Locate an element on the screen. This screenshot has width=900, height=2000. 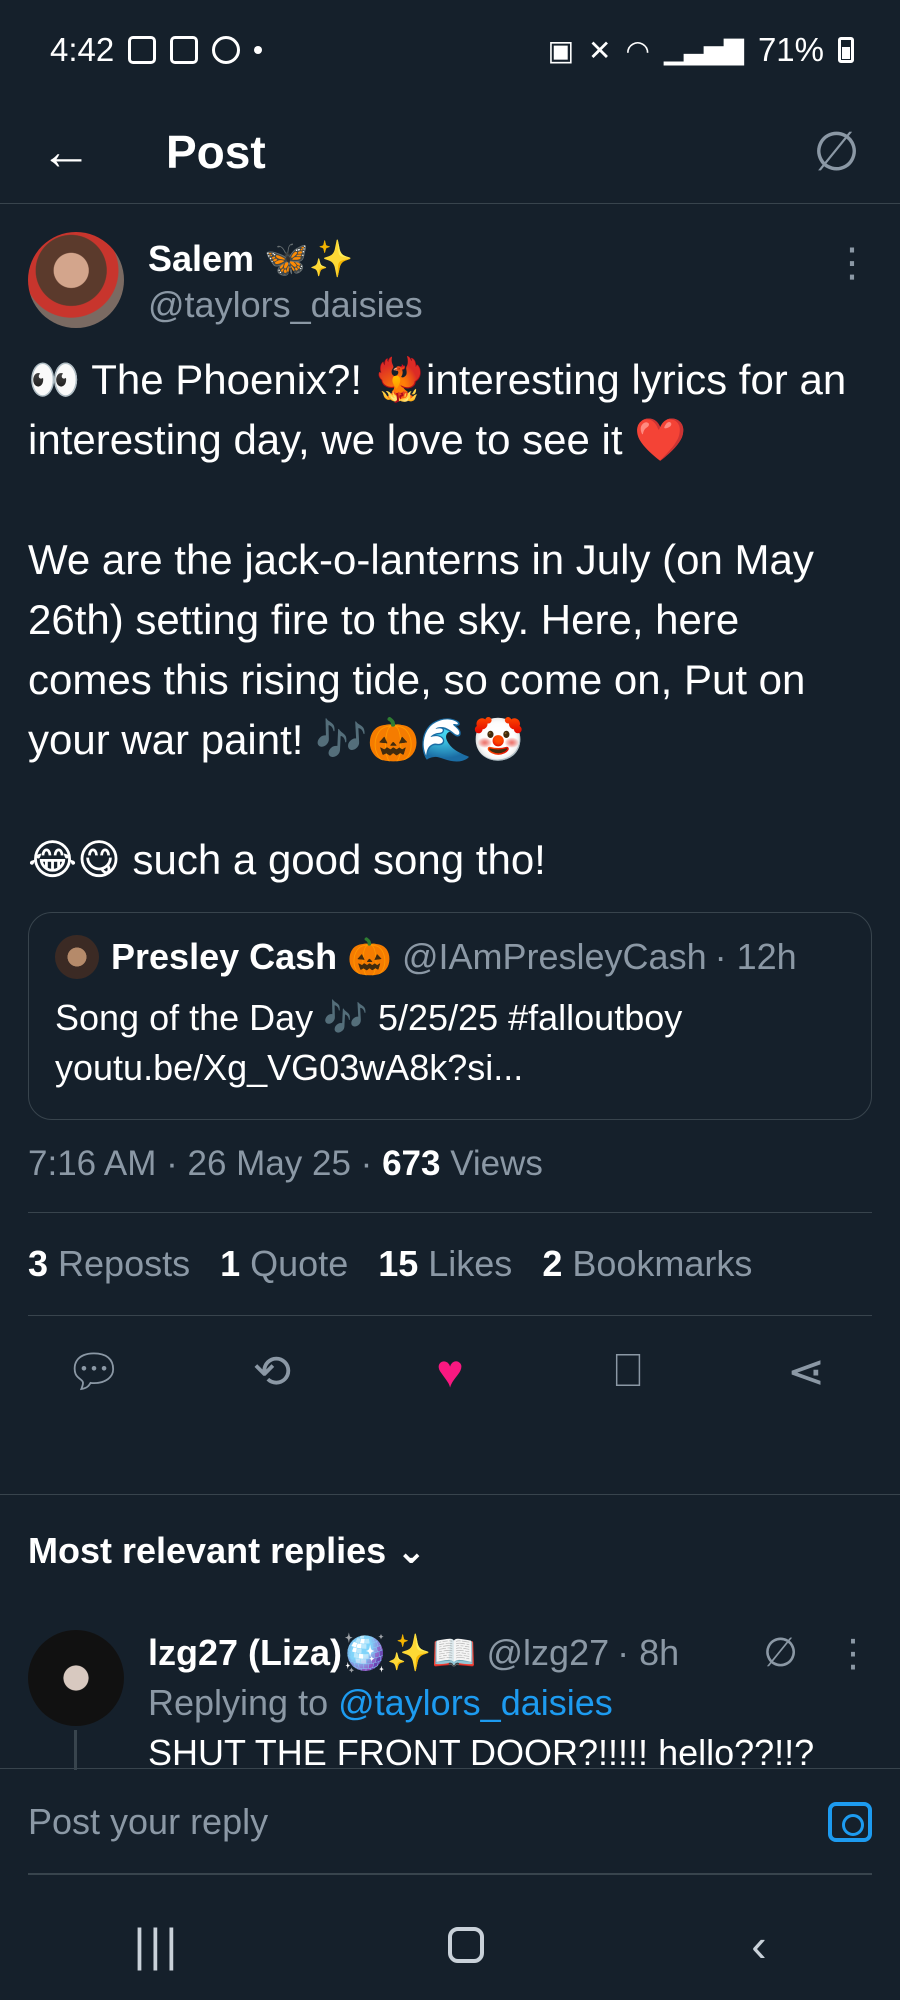
avatar is located at coordinates (76, 280).